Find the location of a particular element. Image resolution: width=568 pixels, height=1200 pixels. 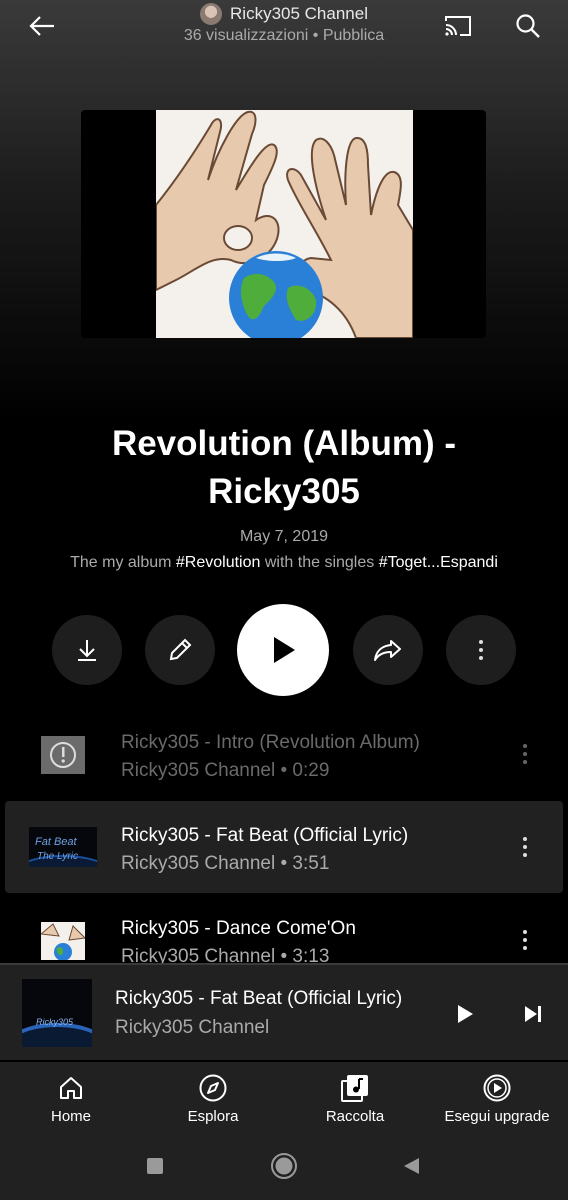

search-icon is located at coordinates (528, 26).